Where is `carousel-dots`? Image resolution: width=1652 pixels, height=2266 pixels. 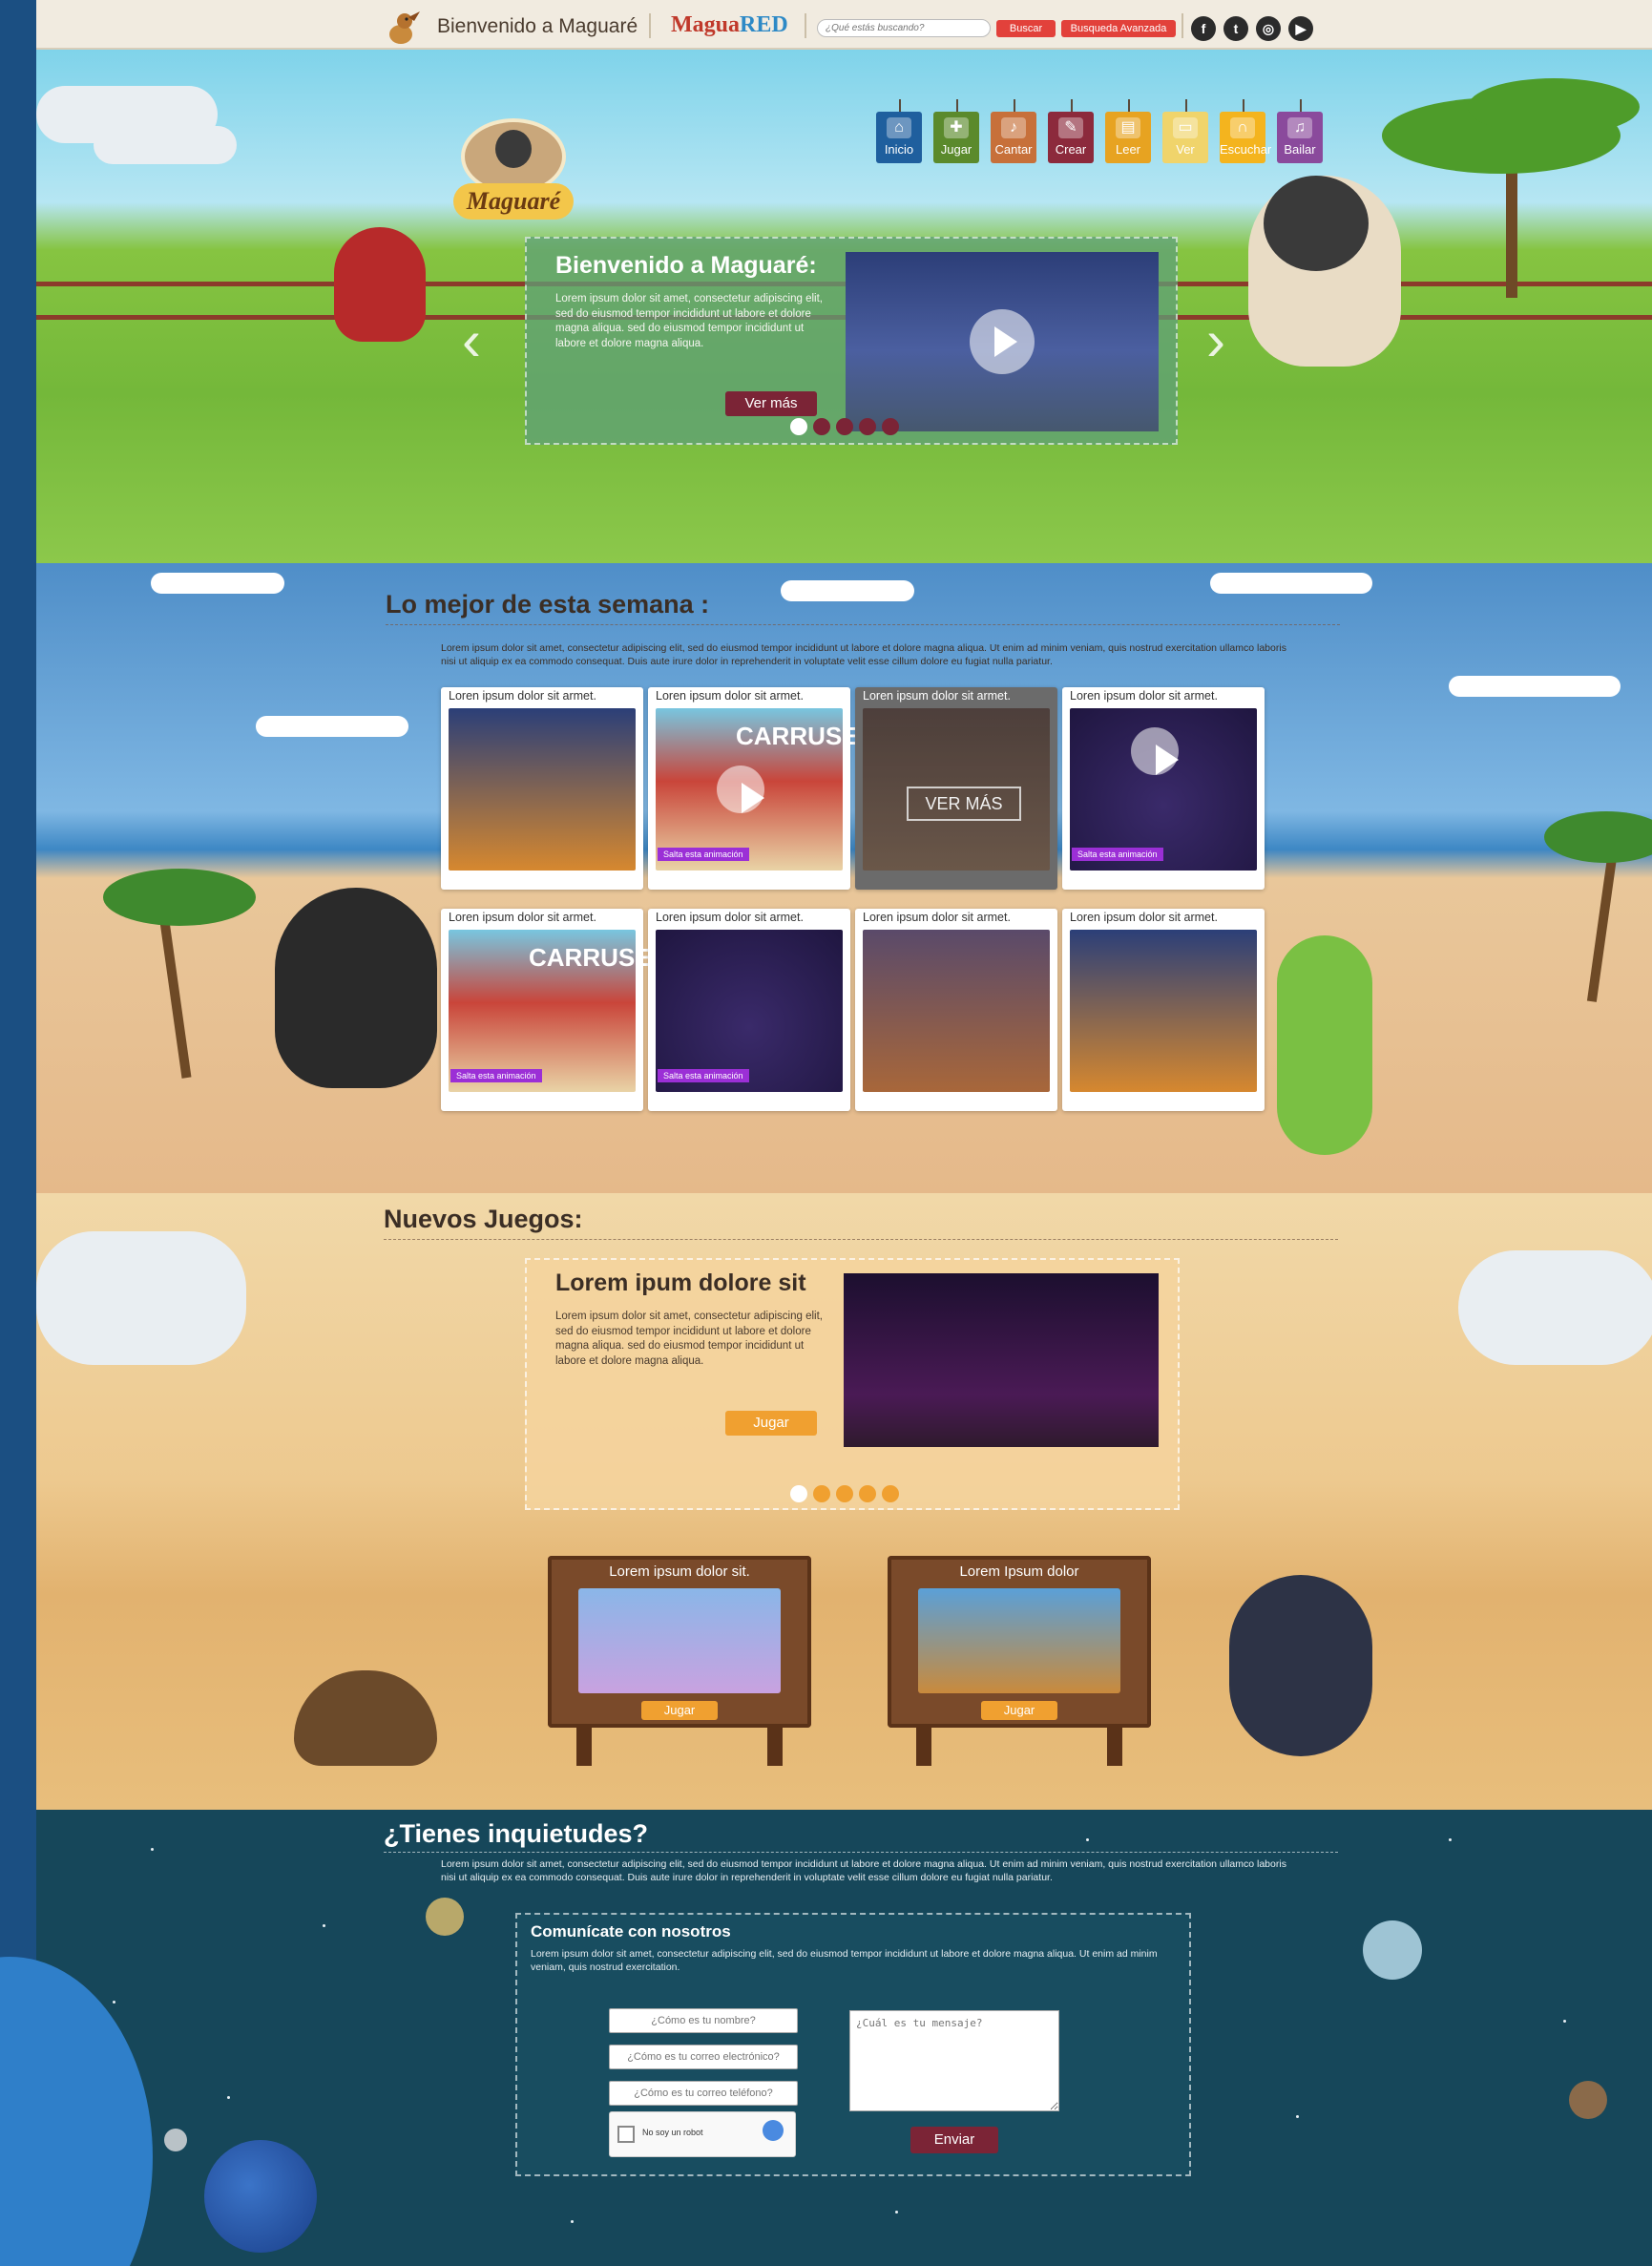 carousel-dots is located at coordinates (844, 1493).